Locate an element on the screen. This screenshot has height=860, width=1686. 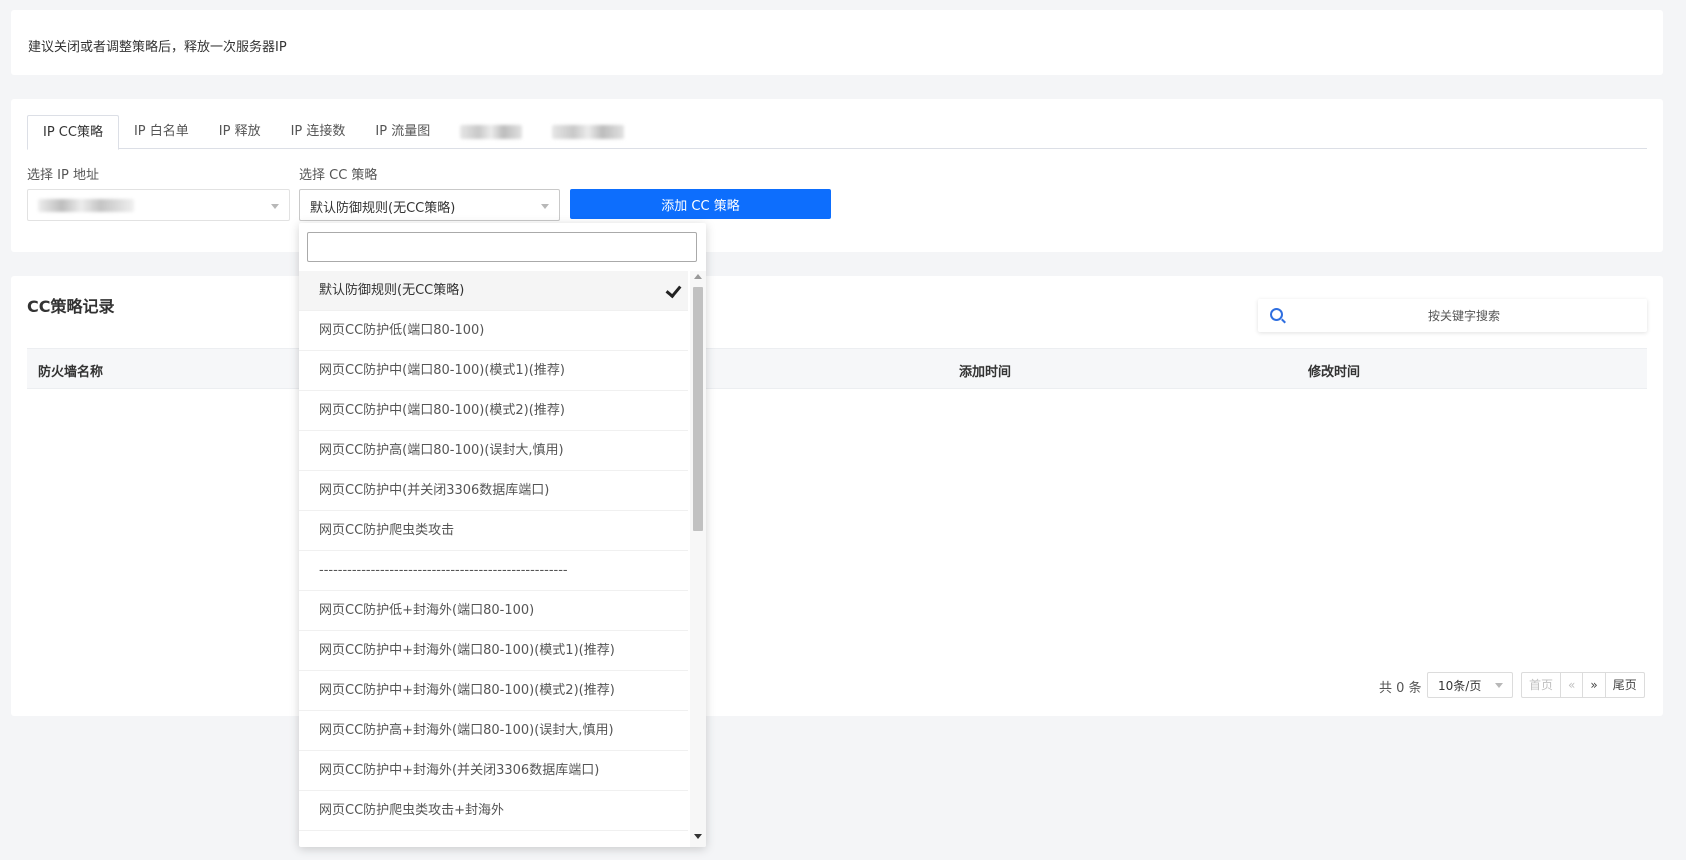
ip-select-label: 选择 IP 地址 is located at coordinates (63, 175).